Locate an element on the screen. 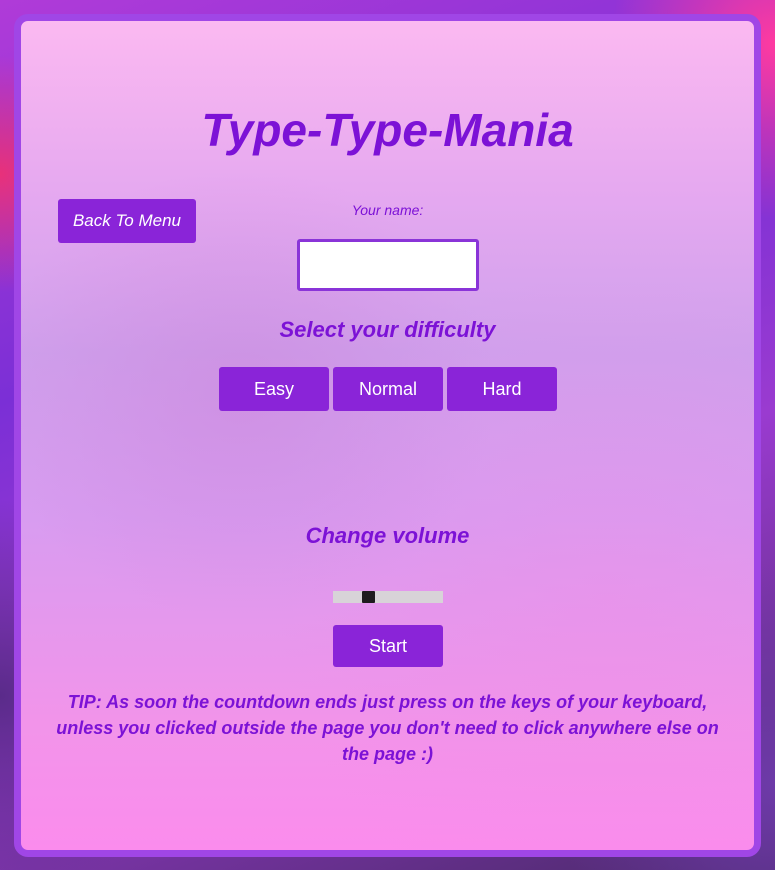  start-button: Start is located at coordinates (388, 646).